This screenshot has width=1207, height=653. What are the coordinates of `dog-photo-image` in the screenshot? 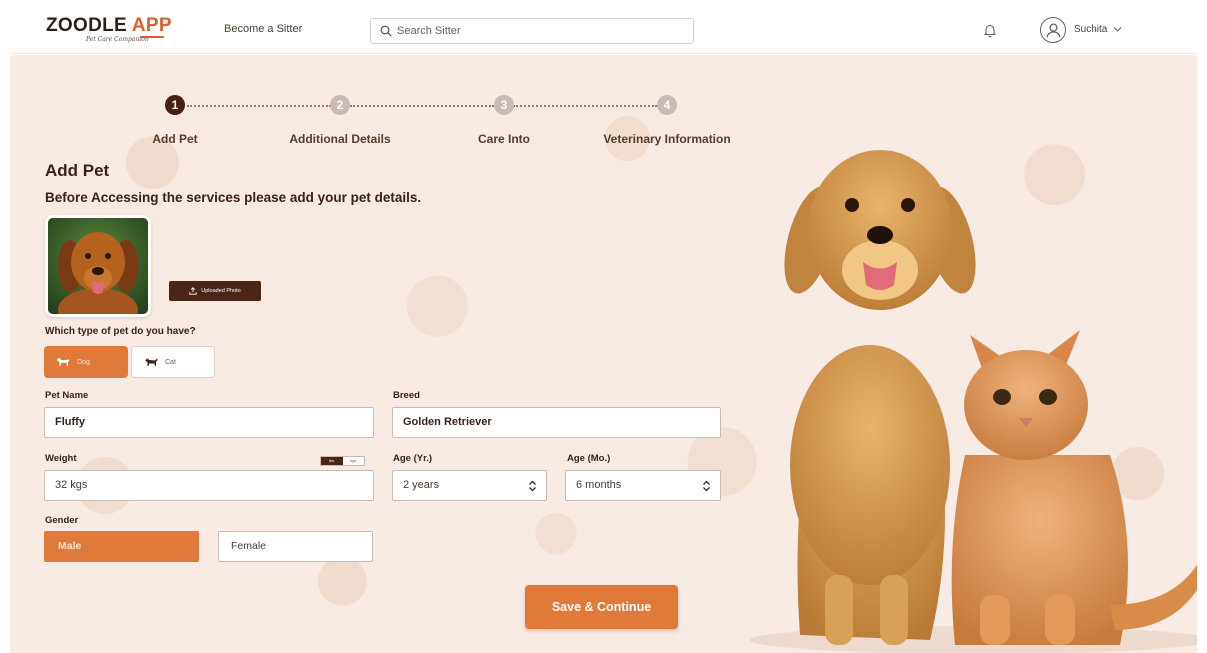 It's located at (98, 266).